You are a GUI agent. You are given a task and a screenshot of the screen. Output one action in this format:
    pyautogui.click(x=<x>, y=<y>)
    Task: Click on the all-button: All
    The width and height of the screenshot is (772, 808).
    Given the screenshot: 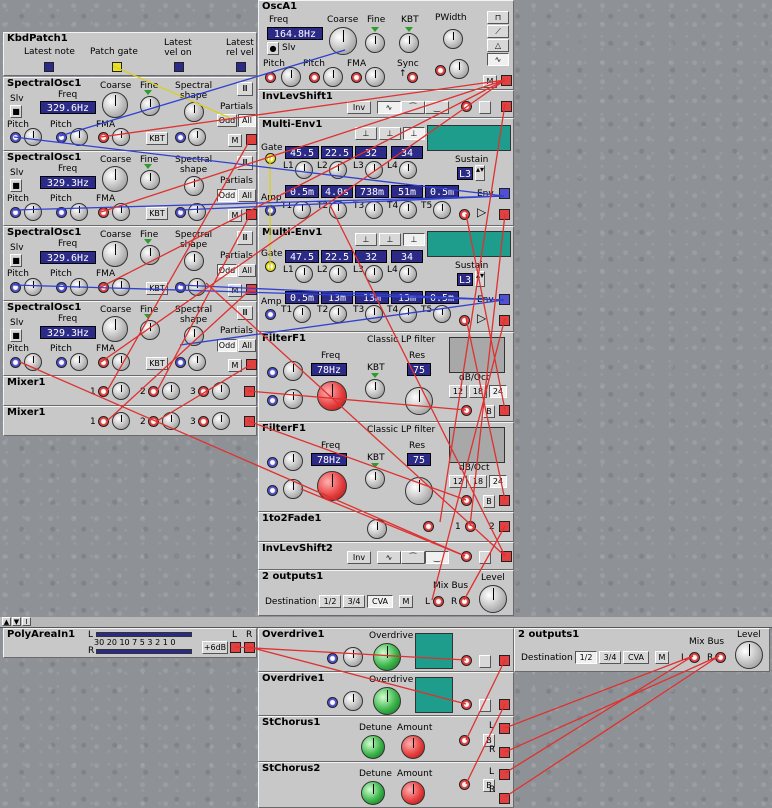 What is the action you would take?
    pyautogui.click(x=247, y=120)
    